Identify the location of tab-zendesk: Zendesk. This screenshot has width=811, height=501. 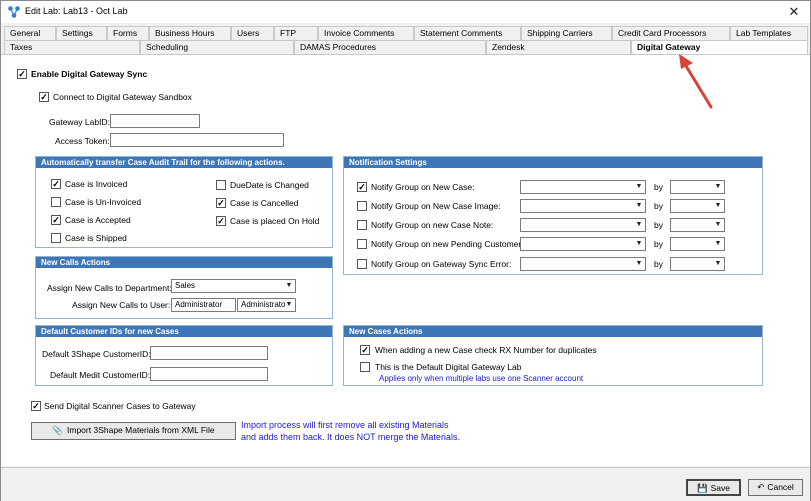
(558, 47).